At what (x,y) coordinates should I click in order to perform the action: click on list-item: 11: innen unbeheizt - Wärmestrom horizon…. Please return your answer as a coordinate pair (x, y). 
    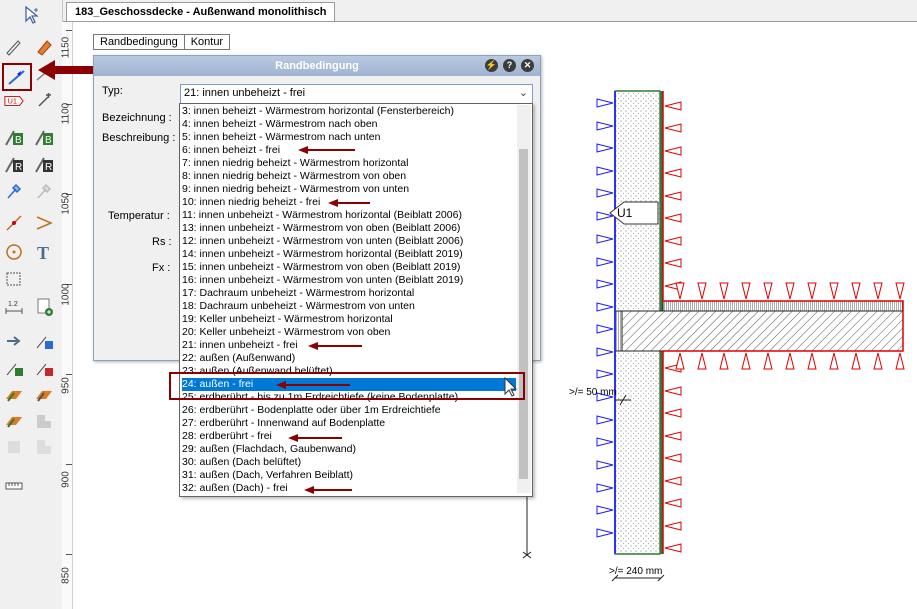
    Looking at the image, I should click on (349, 215).